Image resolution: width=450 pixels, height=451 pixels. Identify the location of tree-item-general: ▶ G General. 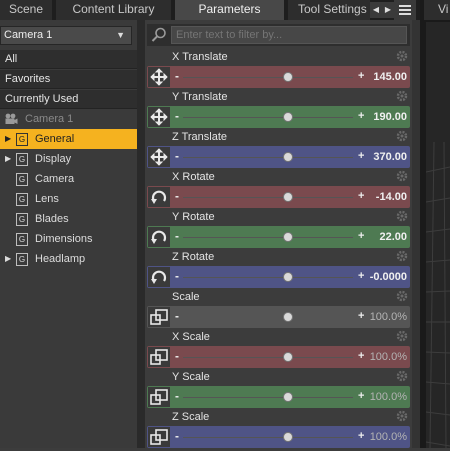
(68, 139).